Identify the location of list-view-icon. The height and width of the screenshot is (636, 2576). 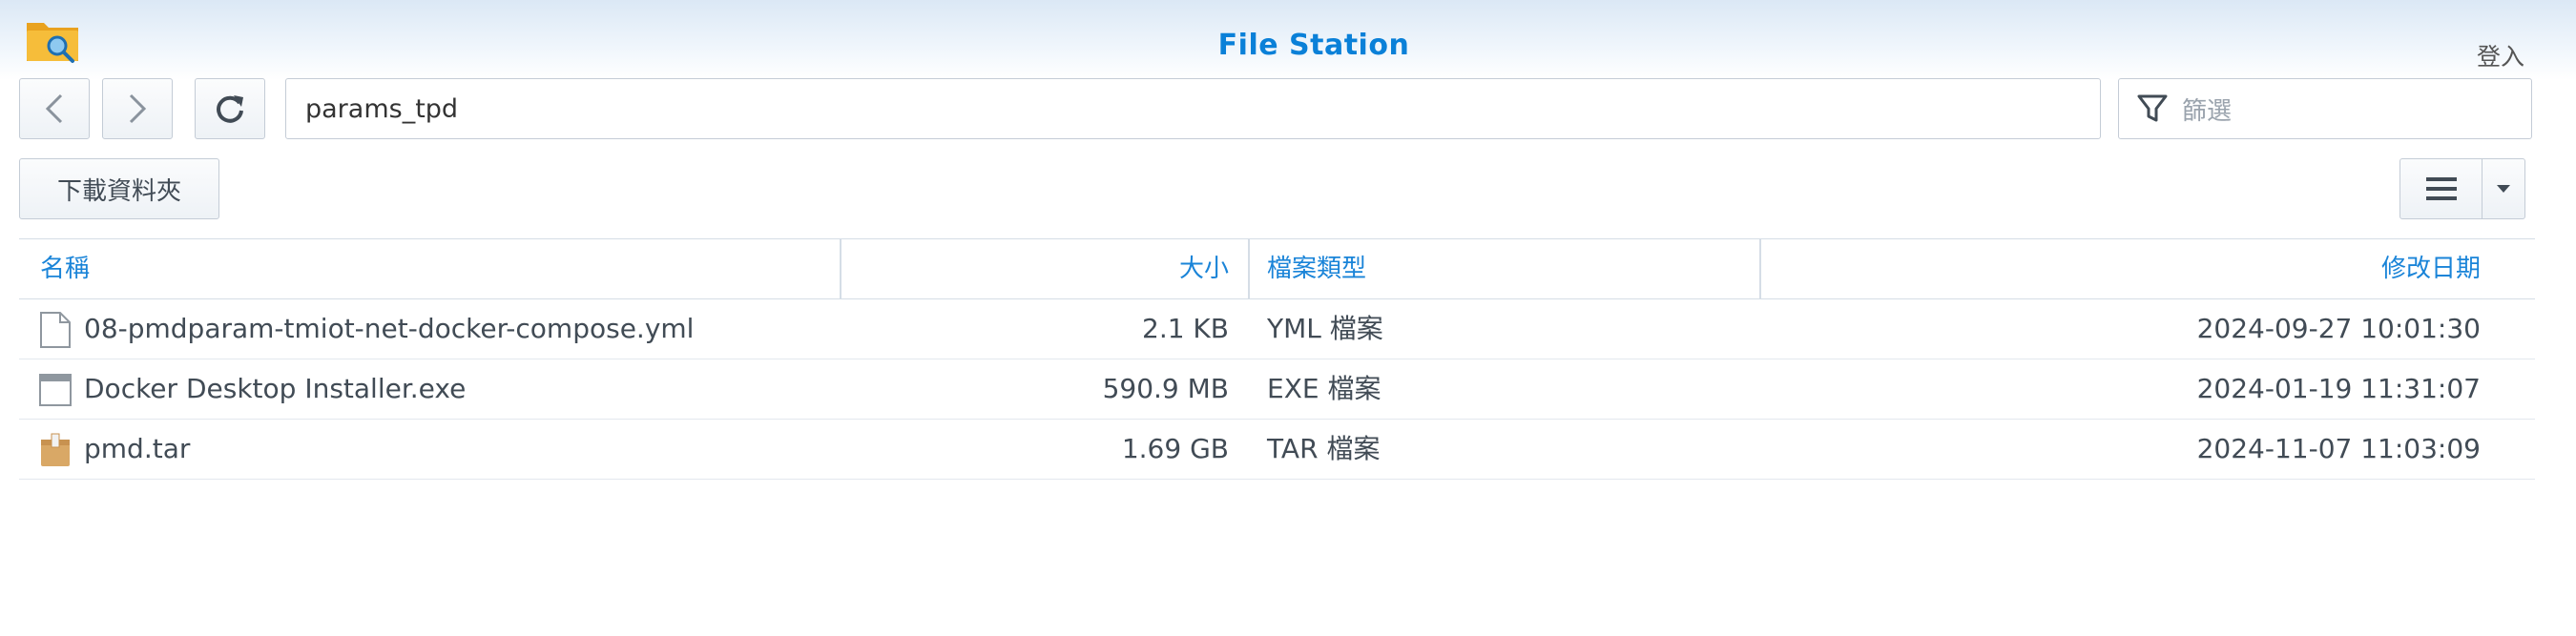
(2441, 188).